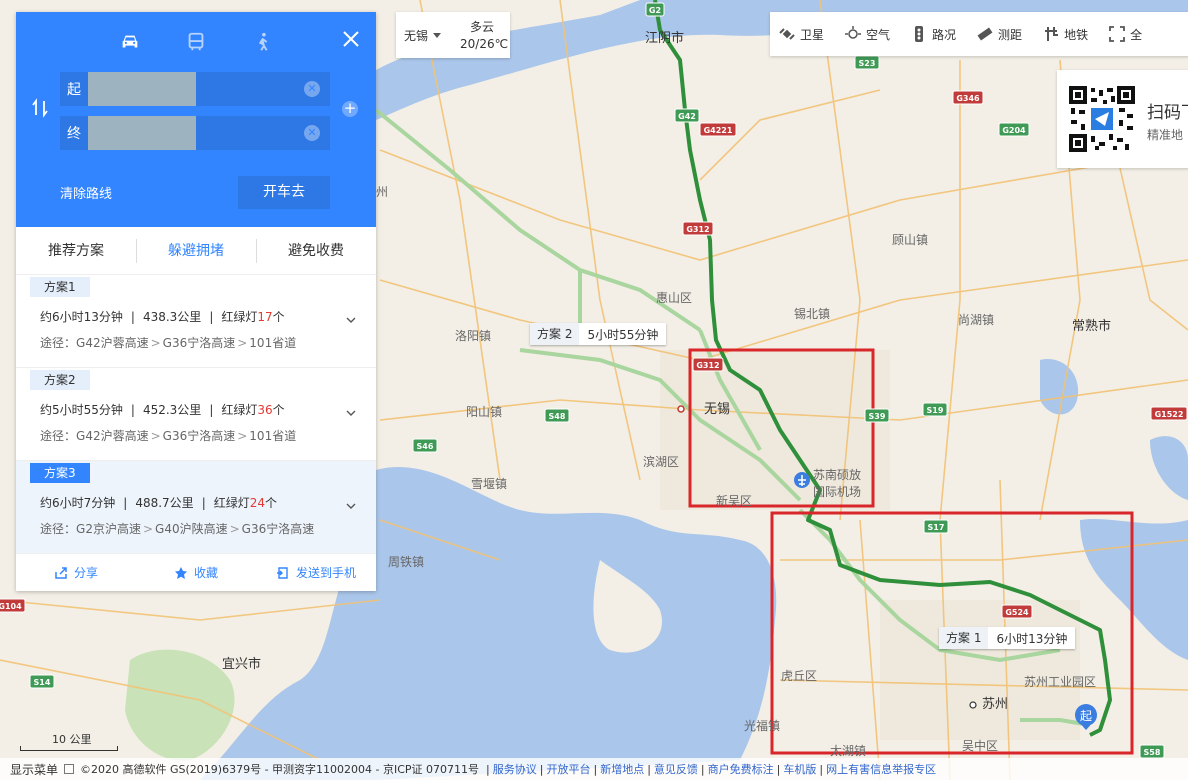 Image resolution: width=1188 pixels, height=780 pixels. Describe the element at coordinates (867, 34) in the screenshot. I see `tool-air: 空气` at that location.